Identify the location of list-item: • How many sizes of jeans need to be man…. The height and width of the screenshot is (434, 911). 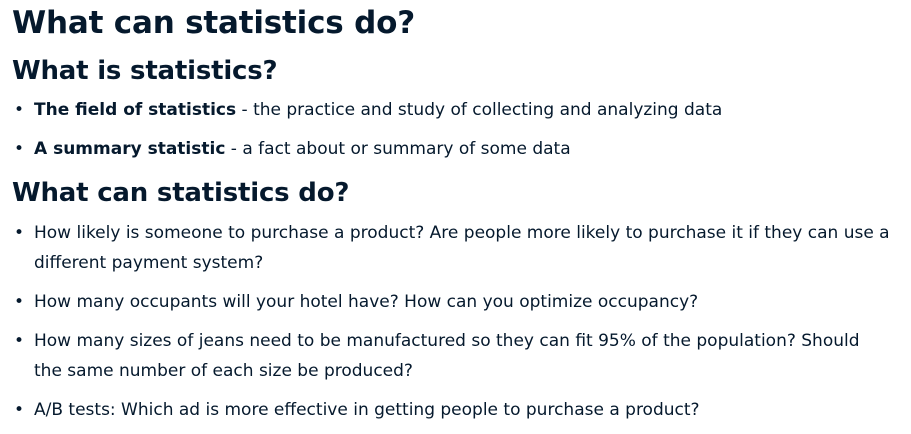
(452, 356).